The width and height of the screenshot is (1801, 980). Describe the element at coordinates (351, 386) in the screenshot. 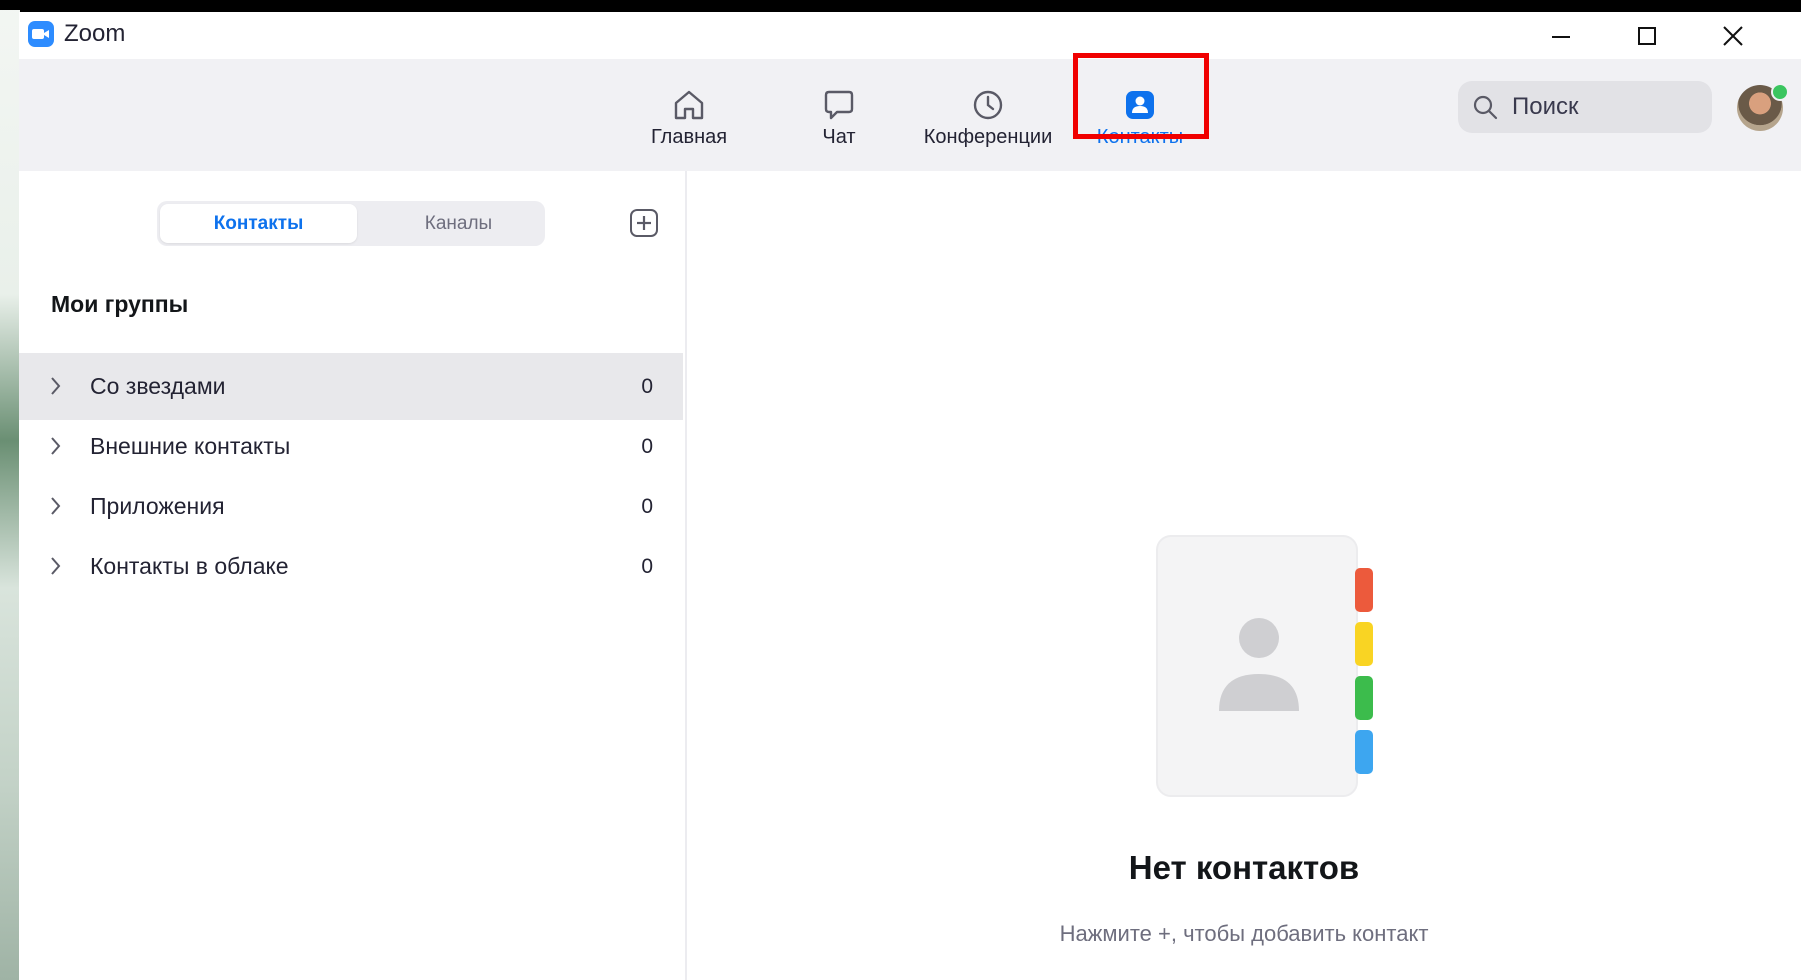

I see `group-row-starred: Со звездами 0` at that location.